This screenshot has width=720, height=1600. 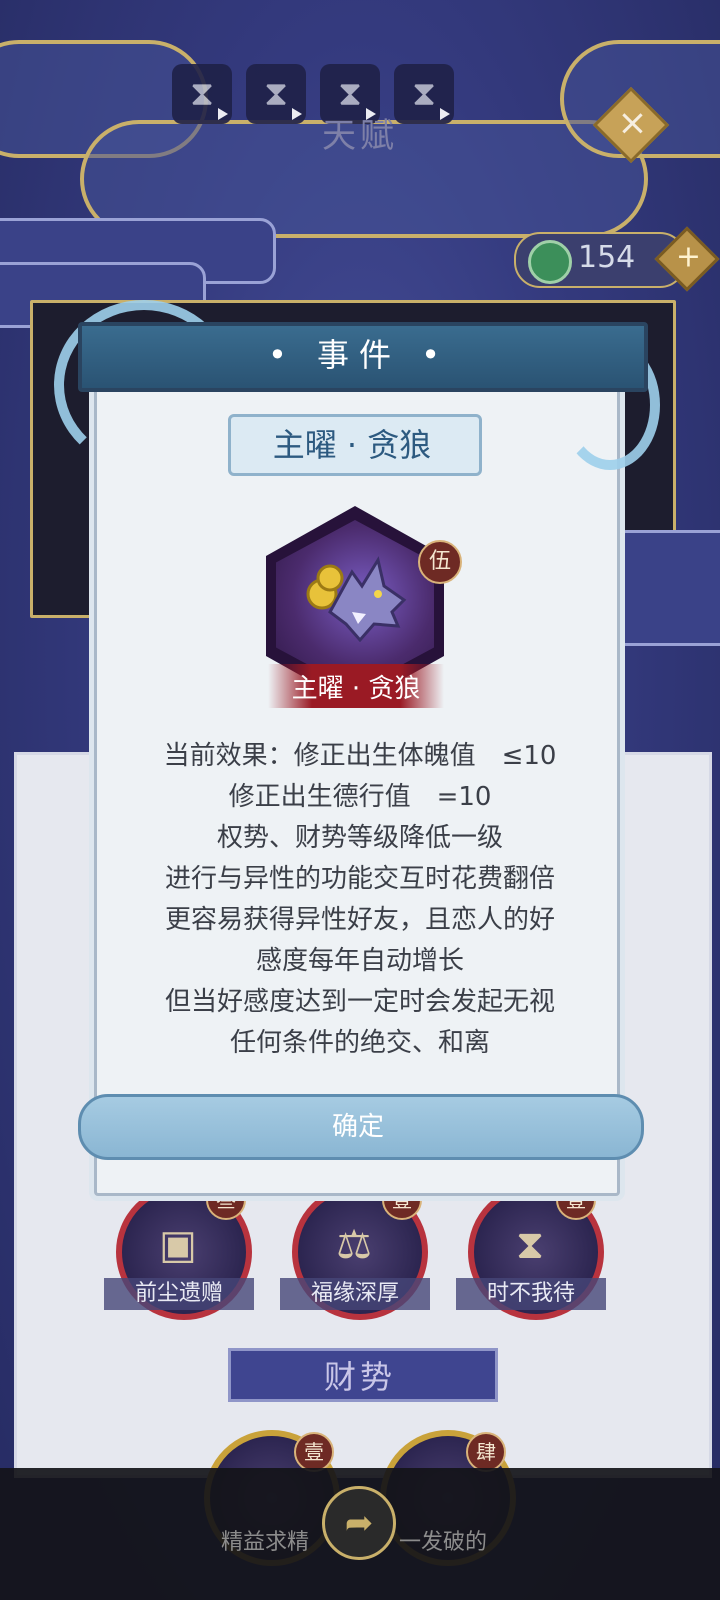 I want to click on confirm-button-label: 确定, so click(x=357, y=1127).